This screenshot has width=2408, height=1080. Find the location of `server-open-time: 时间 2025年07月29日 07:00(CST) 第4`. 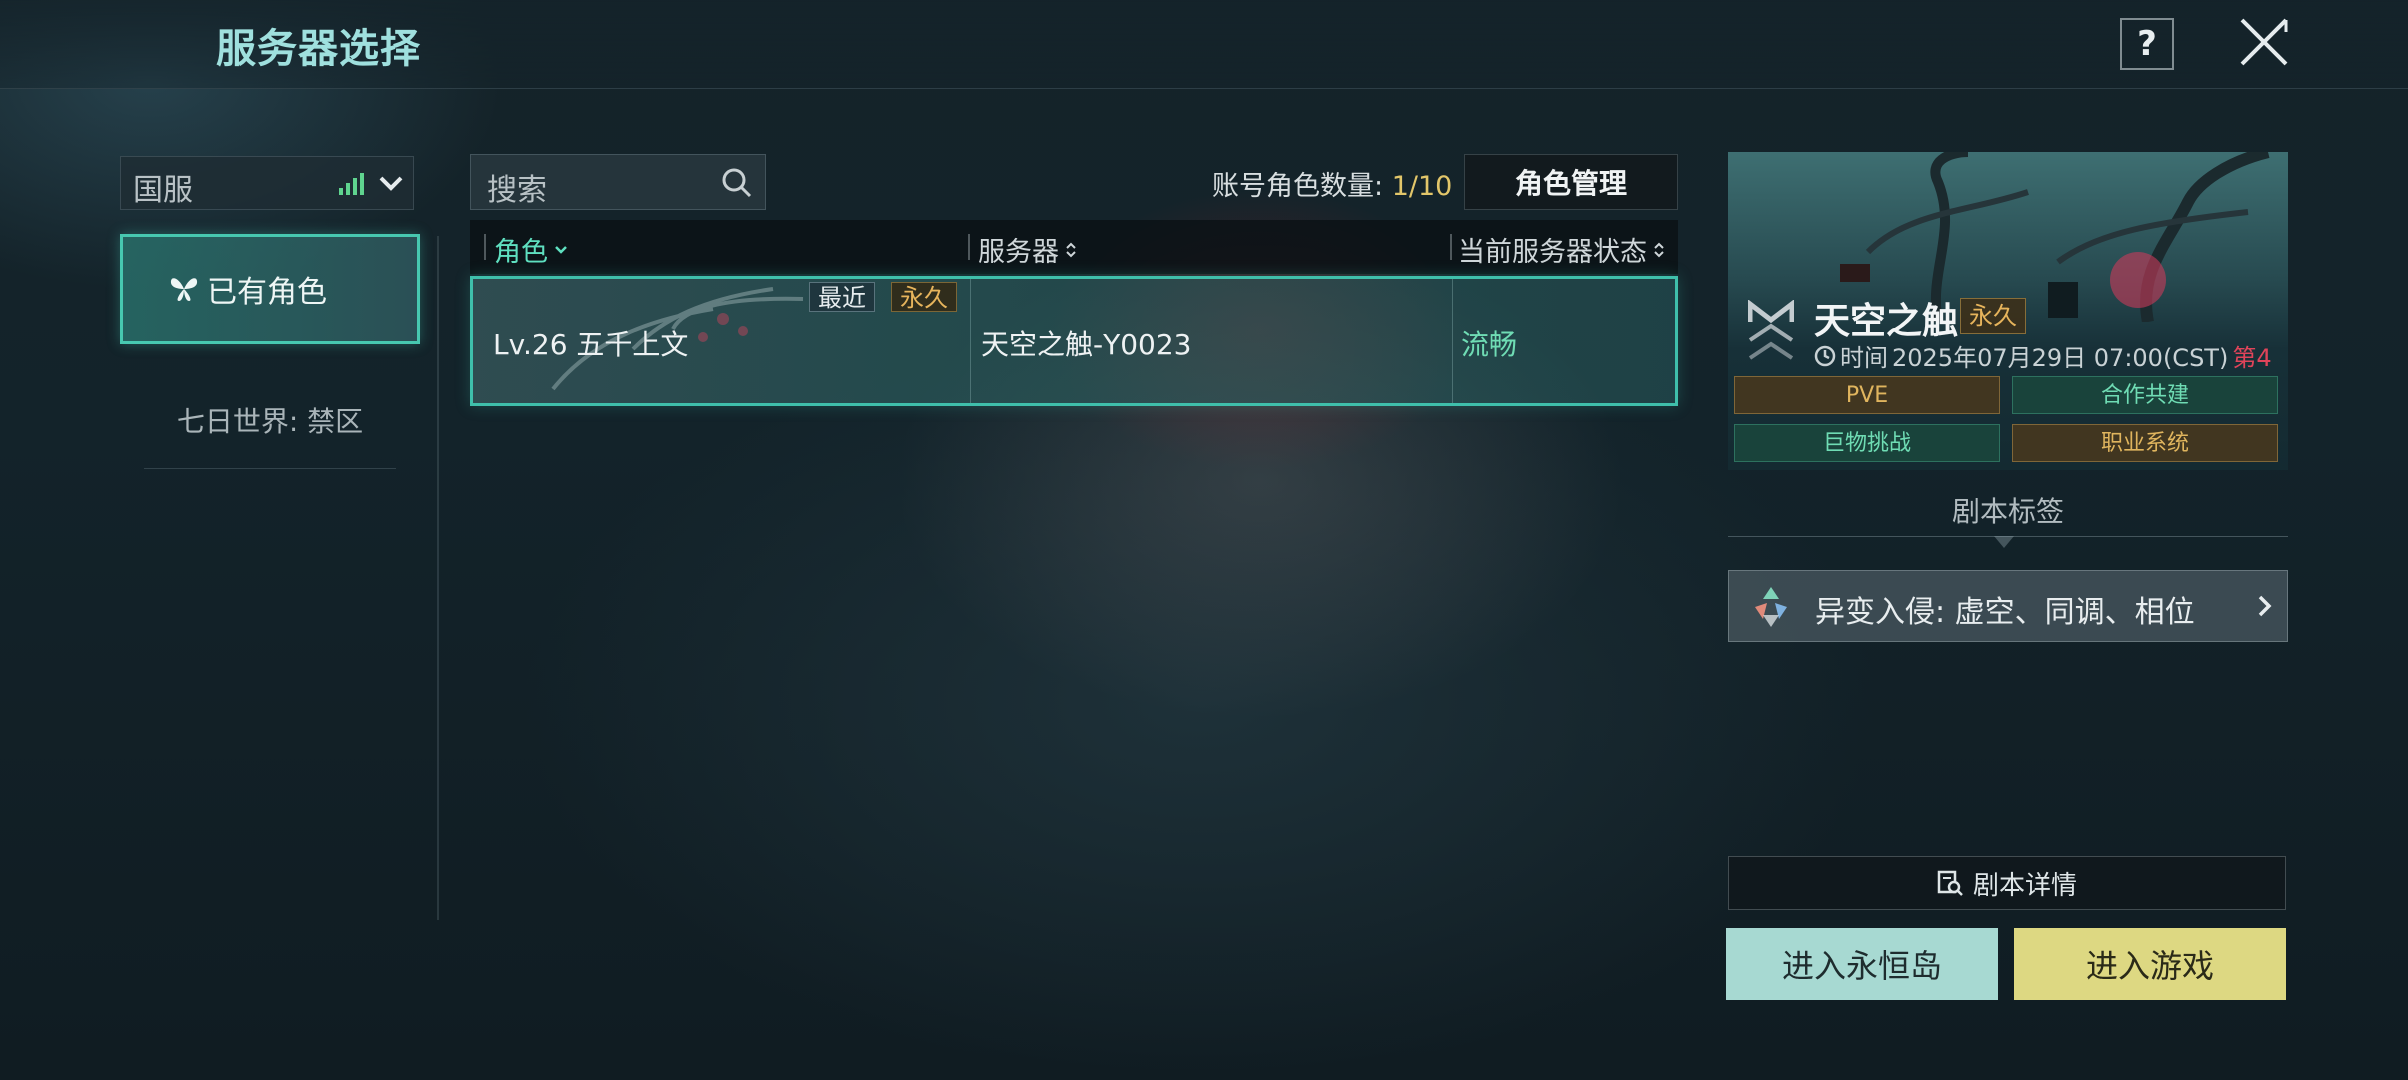

server-open-time: 时间 2025年07月29日 07:00(CST) 第4 is located at coordinates (2043, 355).